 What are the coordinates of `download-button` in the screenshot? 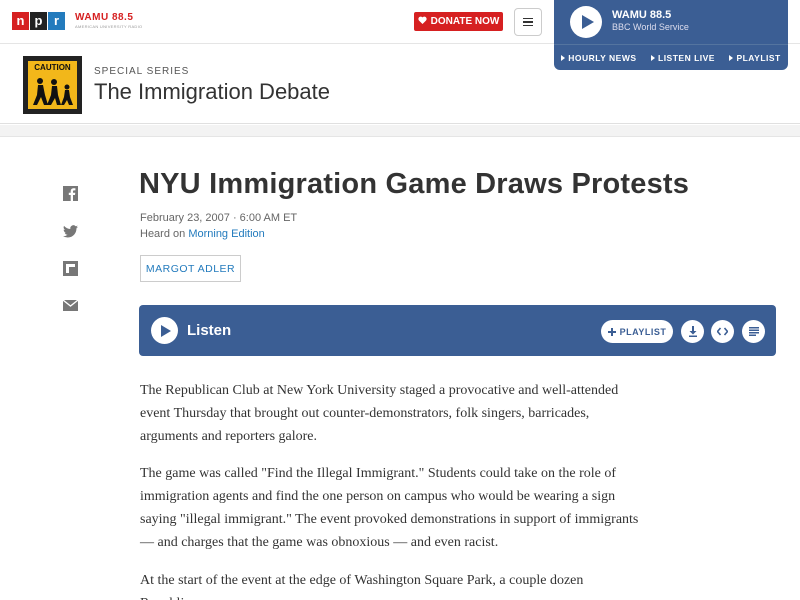 It's located at (692, 331).